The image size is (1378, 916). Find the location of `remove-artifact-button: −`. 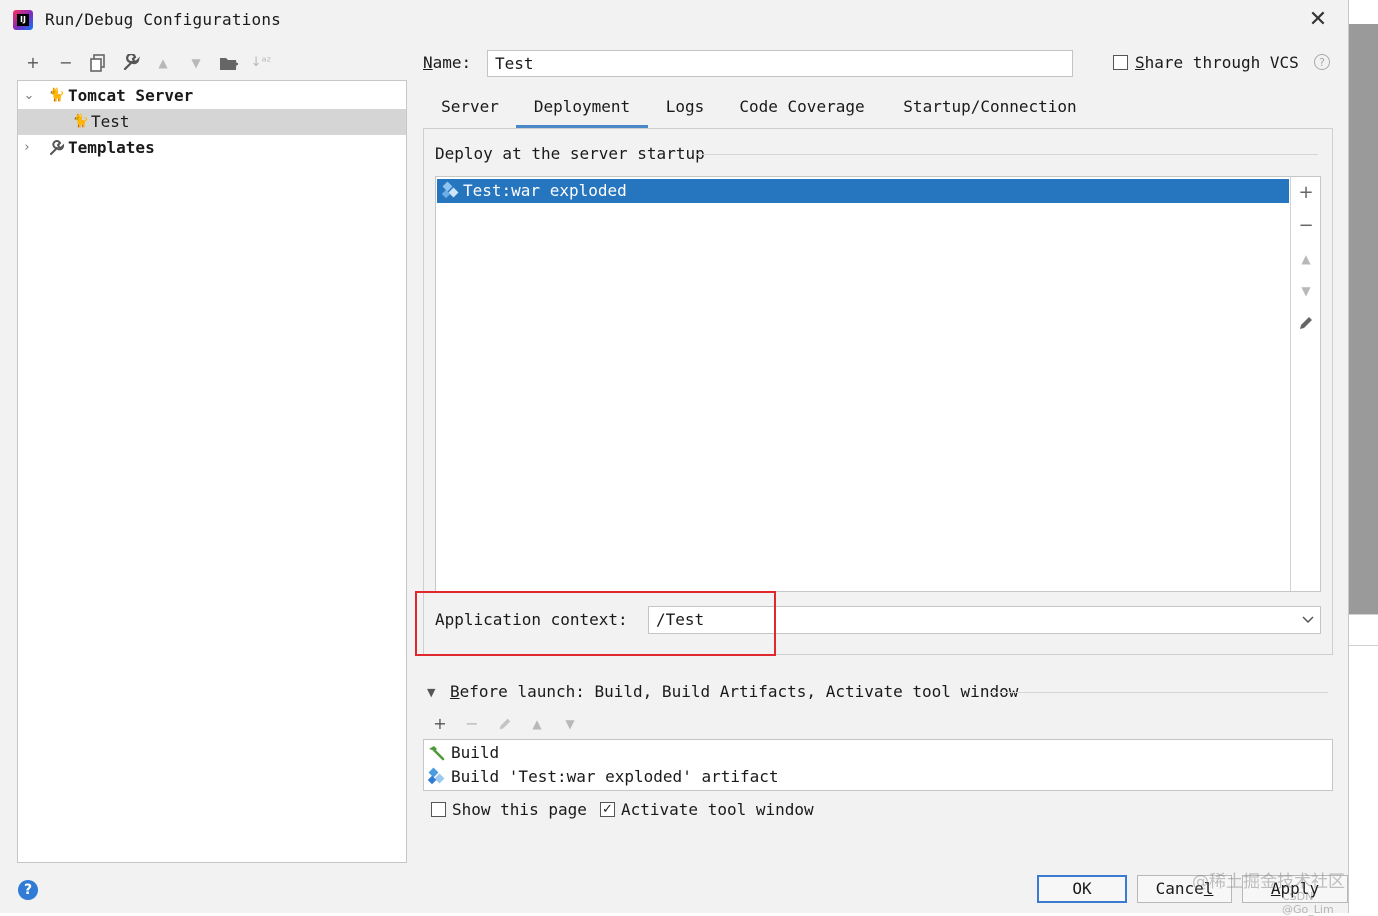

remove-artifact-button: − is located at coordinates (1306, 226).